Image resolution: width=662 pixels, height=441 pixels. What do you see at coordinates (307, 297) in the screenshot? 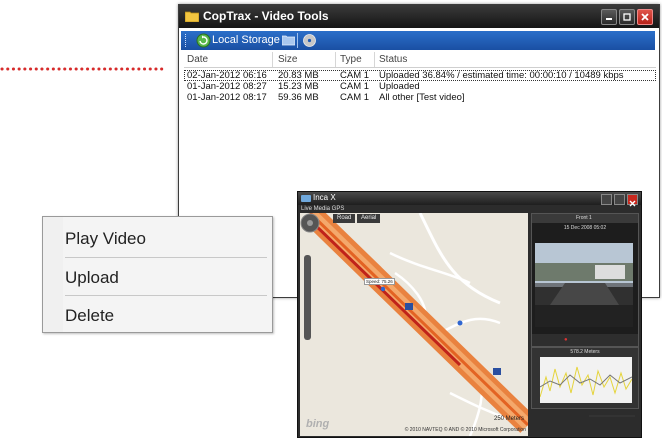
I see `zoom-slider` at bounding box center [307, 297].